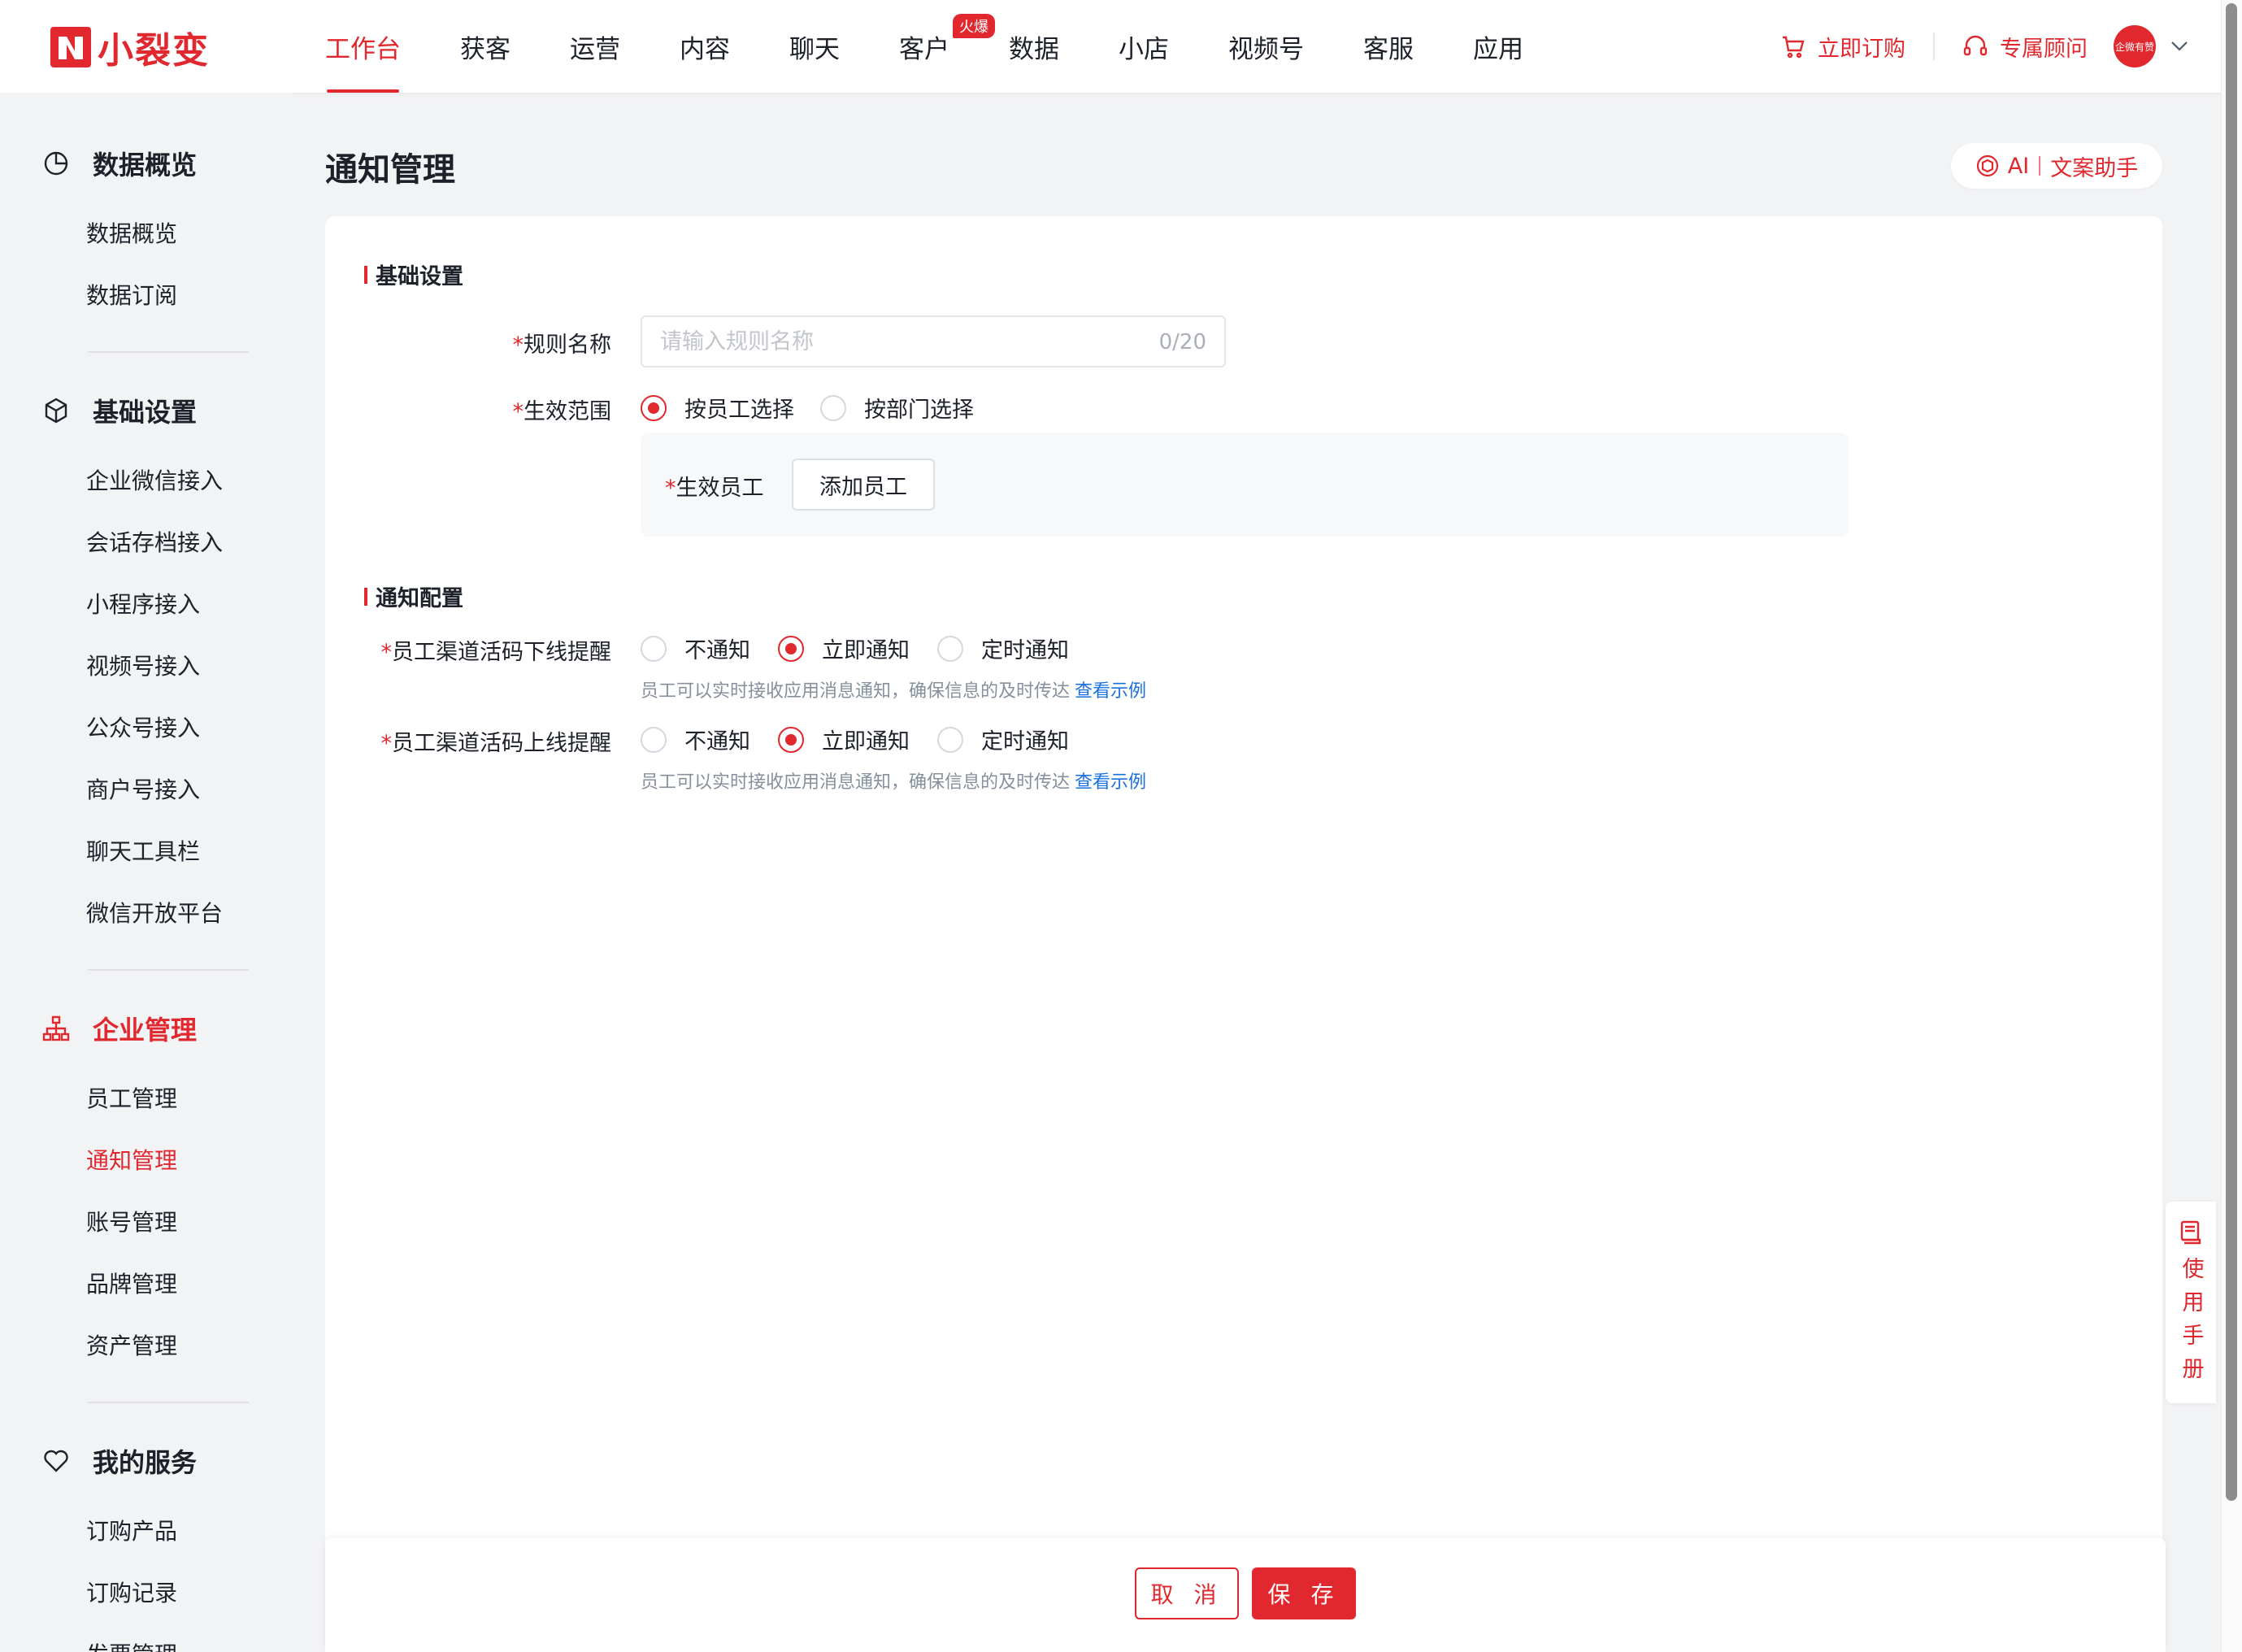 The image size is (2242, 1652). I want to click on radio-by-employee: 按员工选择, so click(717, 408).